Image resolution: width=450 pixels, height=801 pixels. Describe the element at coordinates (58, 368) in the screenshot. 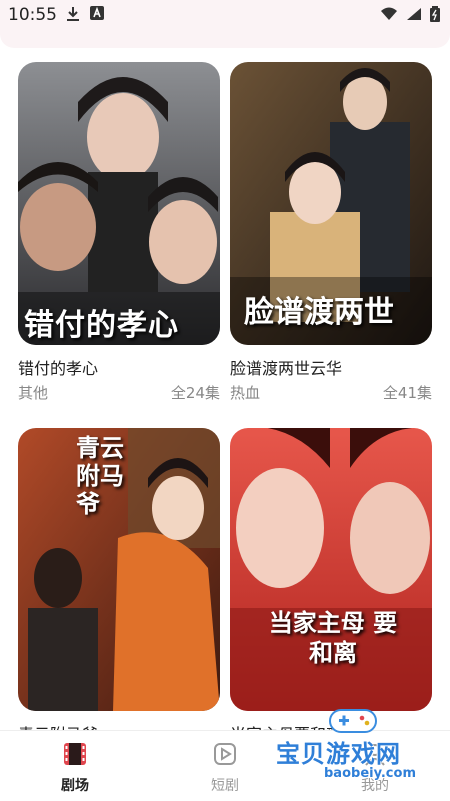

I see `drama-title: 错付的孝心` at that location.